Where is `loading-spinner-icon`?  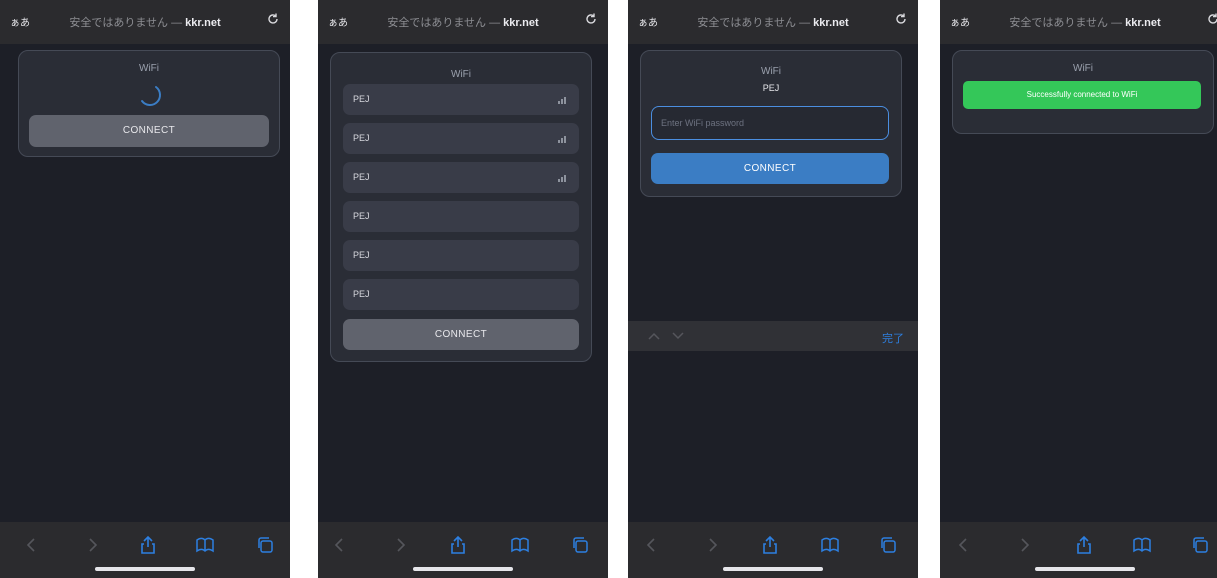 loading-spinner-icon is located at coordinates (151, 96).